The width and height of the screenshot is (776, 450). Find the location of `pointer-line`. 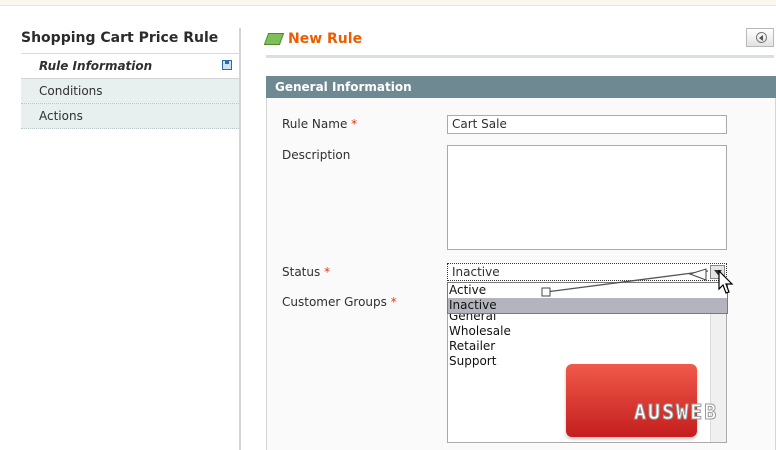

pointer-line is located at coordinates (627, 281).